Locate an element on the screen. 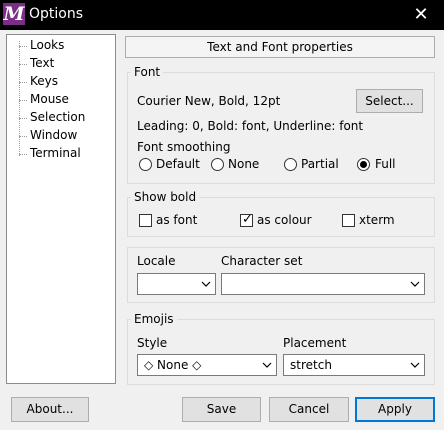 The width and height of the screenshot is (444, 430). bold-xterm-label: xterm is located at coordinates (377, 220).